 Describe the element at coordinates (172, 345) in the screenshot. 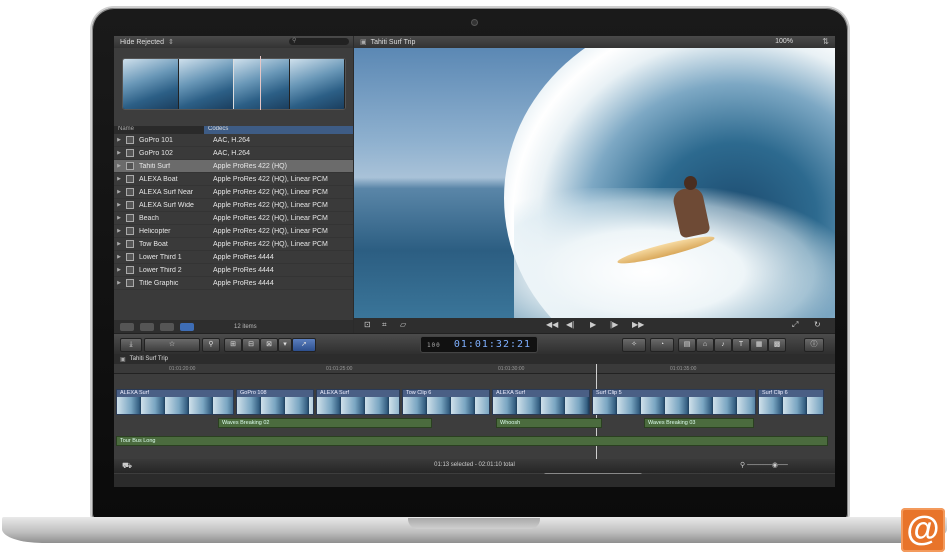

I see `keyword-button: ☆` at that location.